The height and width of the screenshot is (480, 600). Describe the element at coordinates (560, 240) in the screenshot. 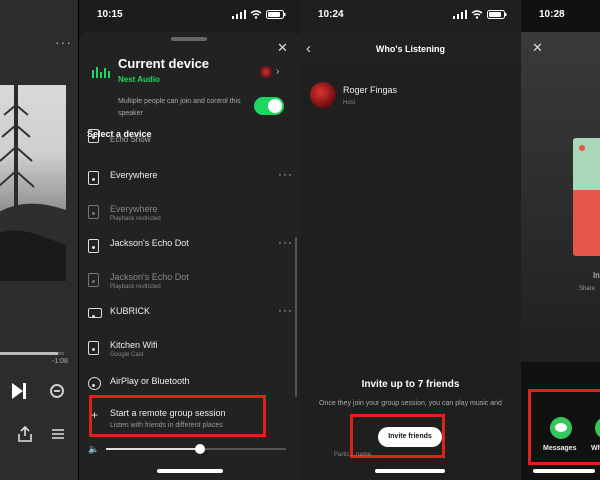

I see `share-sheet-screen: 10:28 ✕ Gr In Share Messages Wh` at that location.